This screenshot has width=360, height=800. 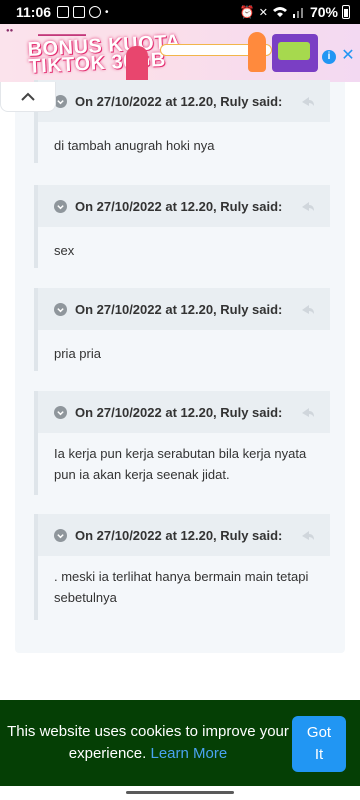 What do you see at coordinates (319, 744) in the screenshot?
I see `got-it-button: Got It` at bounding box center [319, 744].